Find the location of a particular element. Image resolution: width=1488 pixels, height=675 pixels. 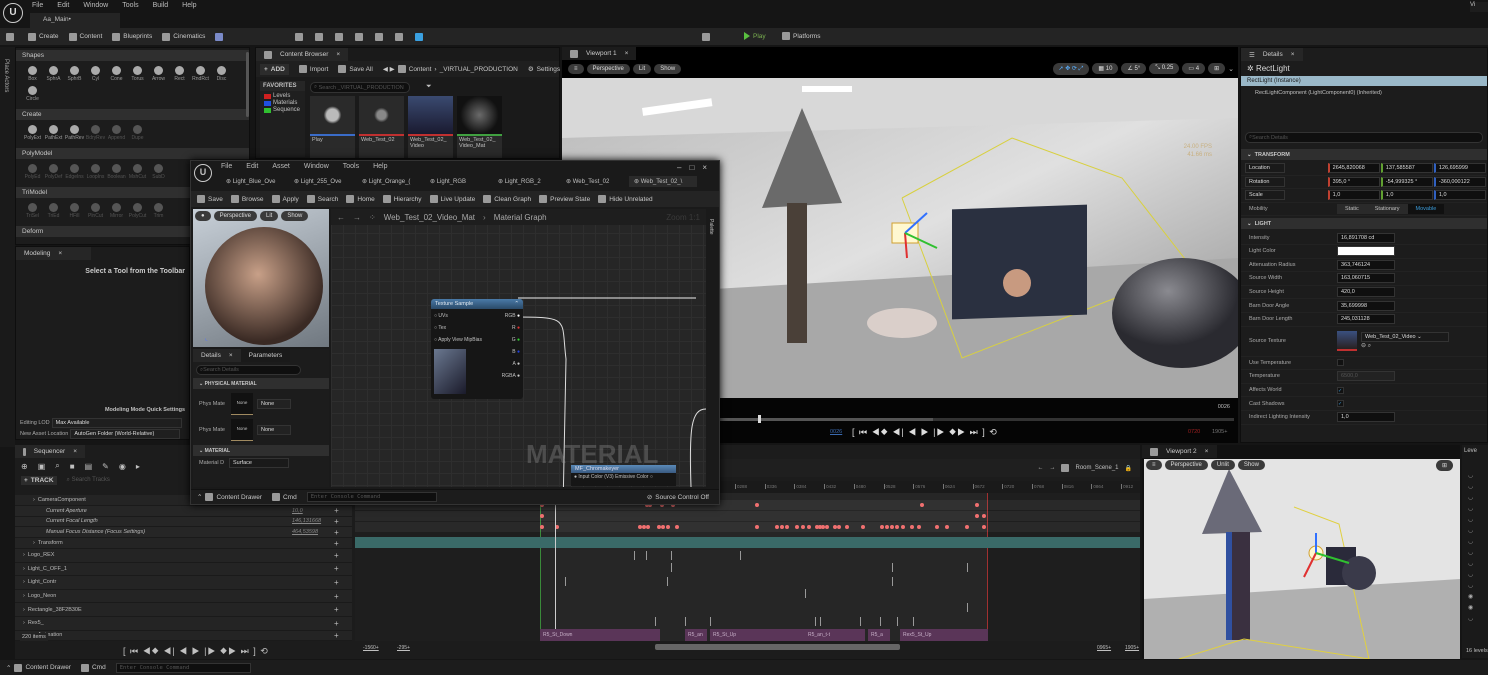

track-search-input: ⌕ Search Tracks is located at coordinates (88, 480).